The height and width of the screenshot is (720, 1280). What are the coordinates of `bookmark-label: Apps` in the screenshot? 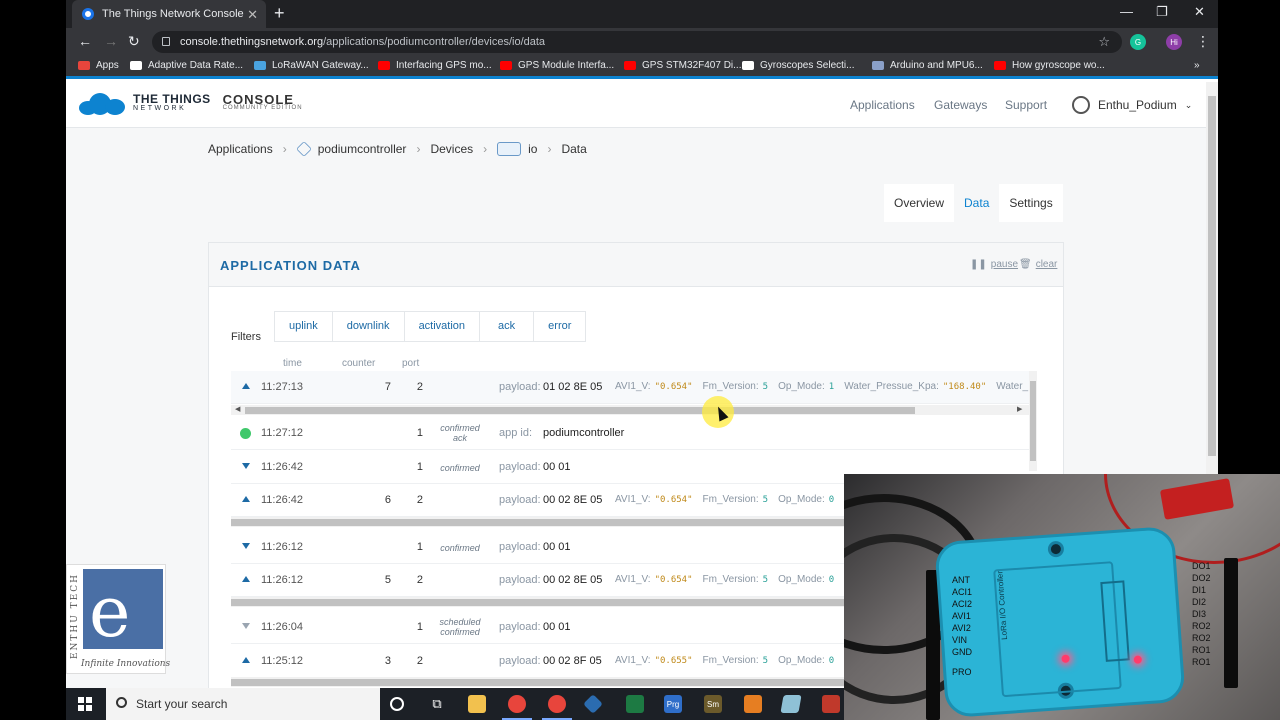 It's located at (107, 65).